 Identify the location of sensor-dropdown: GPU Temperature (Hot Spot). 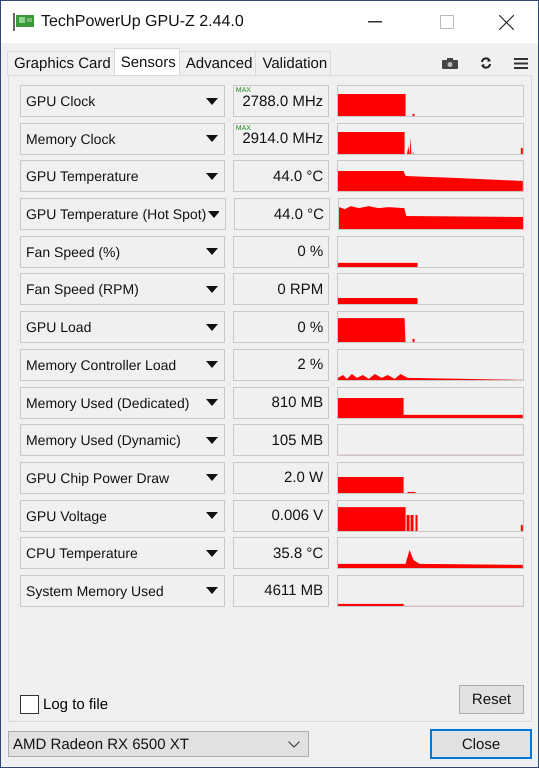
(123, 214).